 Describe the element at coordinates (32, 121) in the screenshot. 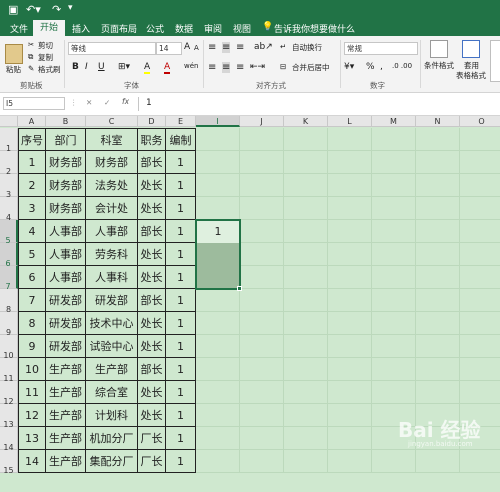

I see `column-header: A` at that location.